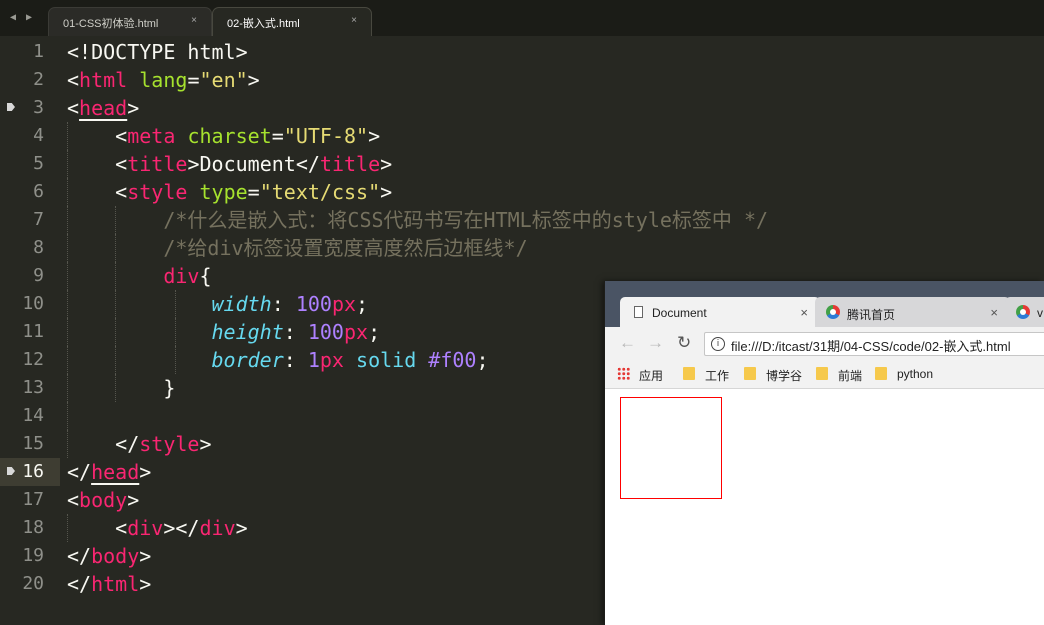 This screenshot has height=625, width=1044. Describe the element at coordinates (912, 312) in the screenshot. I see `browser-tab-tencent: 腾讯首页 ×` at that location.